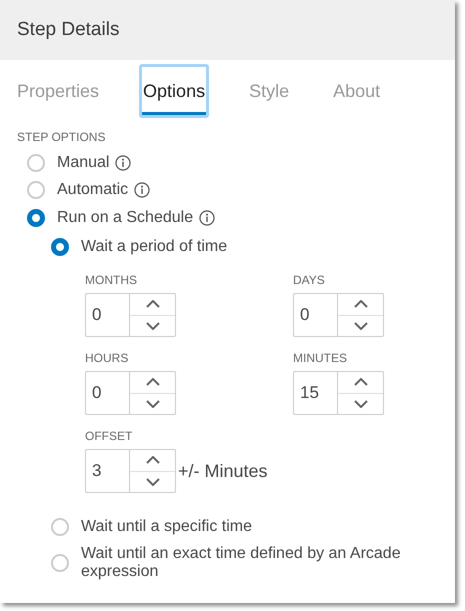 The image size is (465, 611). What do you see at coordinates (320, 358) in the screenshot?
I see `field-label: MINUTES` at bounding box center [320, 358].